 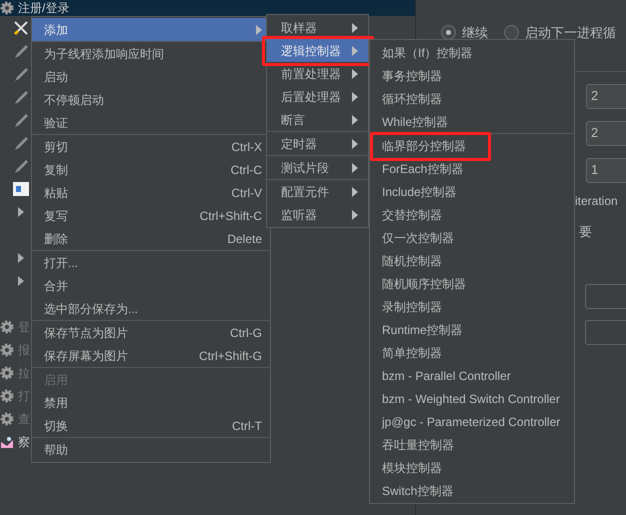 What do you see at coordinates (151, 122) in the screenshot?
I see `menu-item: 验证` at bounding box center [151, 122].